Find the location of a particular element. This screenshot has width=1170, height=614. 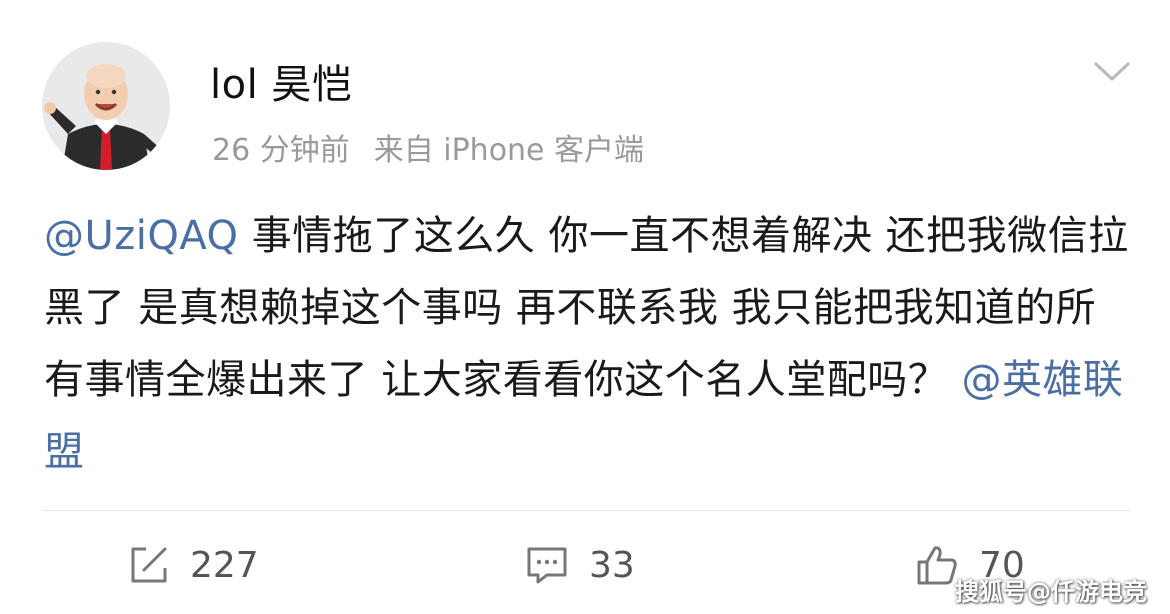

mention-uziqaq: @UziQAQ is located at coordinates (141, 236).